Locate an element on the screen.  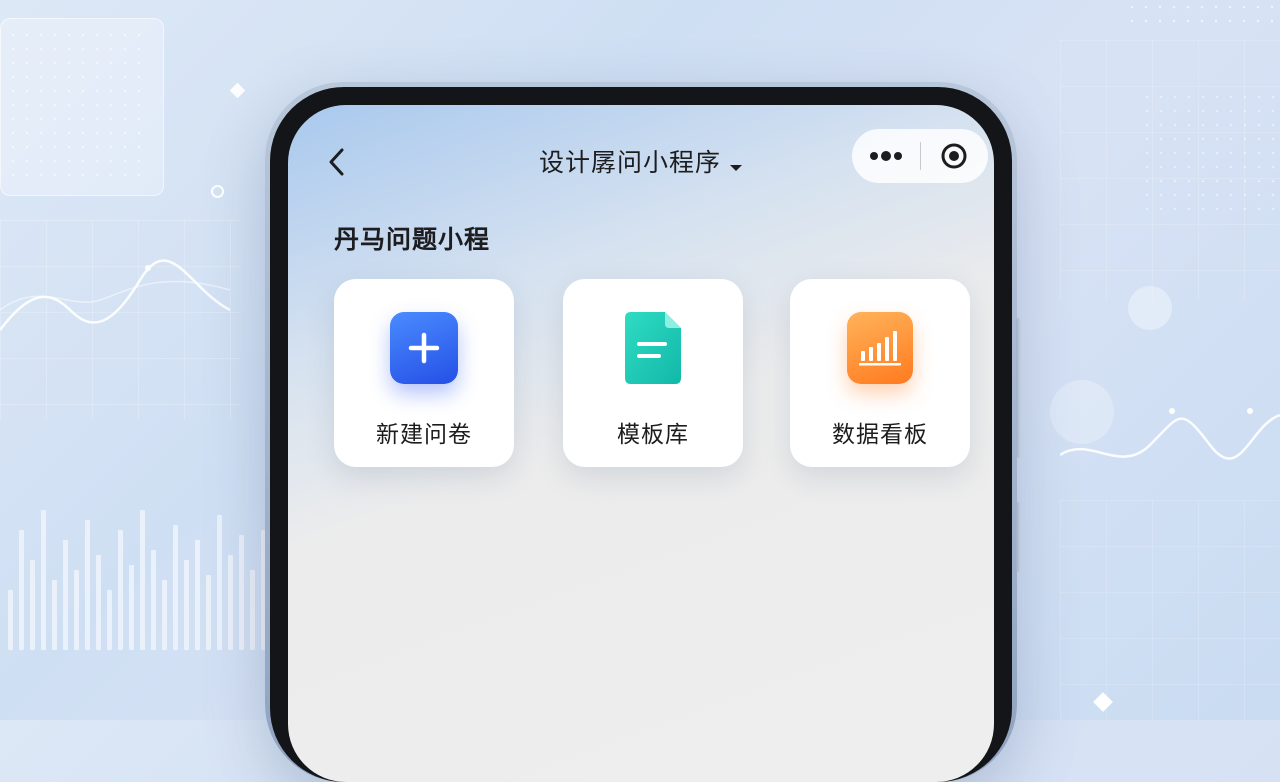
new-survey-card: 新建问卷 is located at coordinates (424, 373).